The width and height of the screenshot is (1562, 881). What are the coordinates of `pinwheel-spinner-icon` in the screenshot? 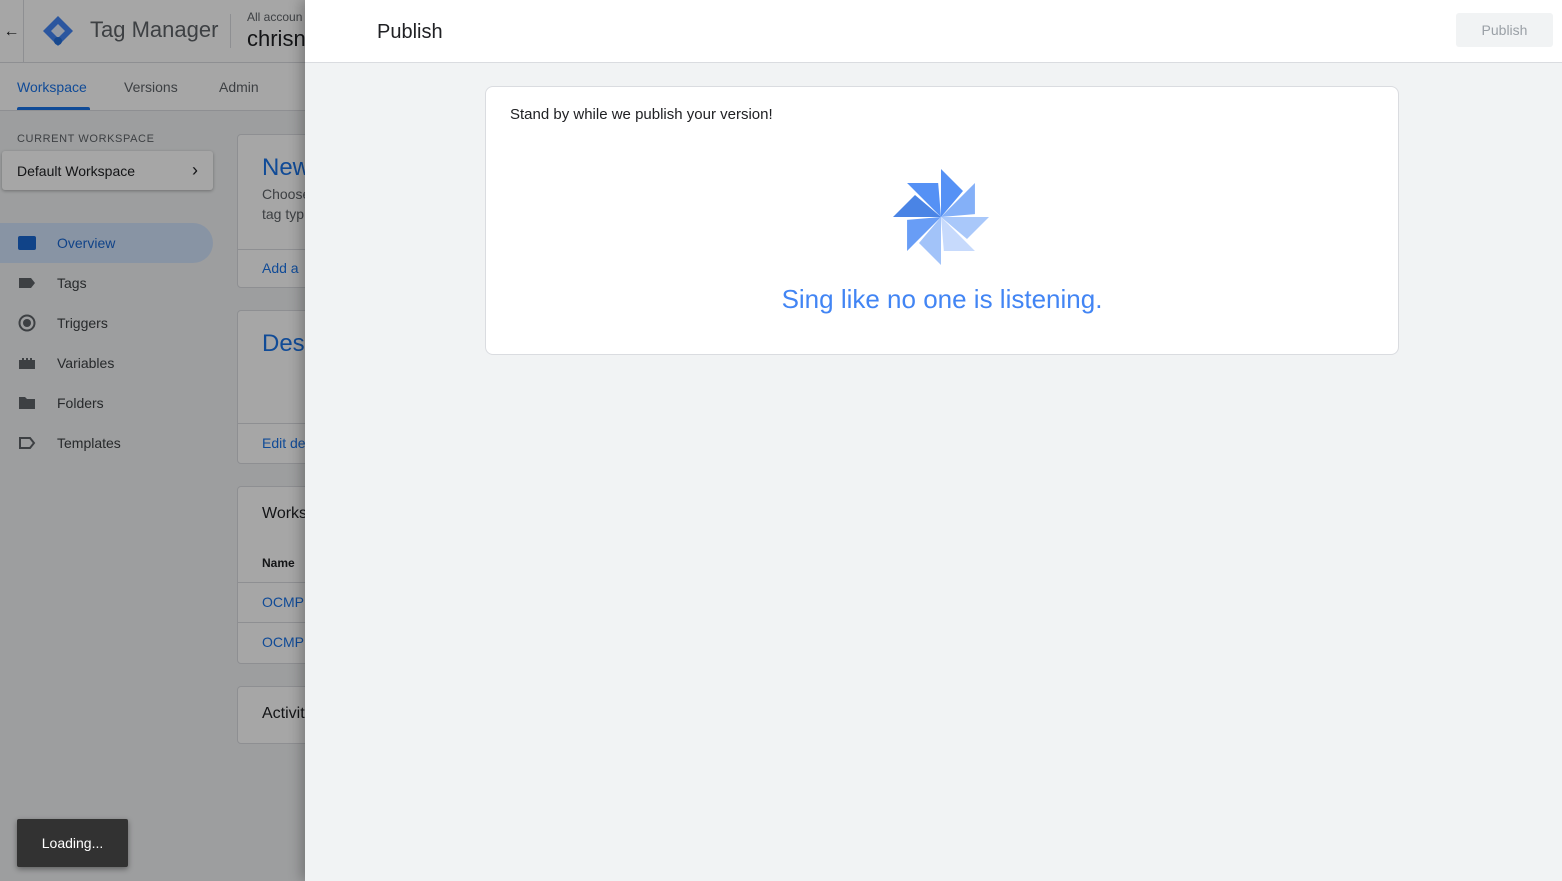 It's located at (941, 217).